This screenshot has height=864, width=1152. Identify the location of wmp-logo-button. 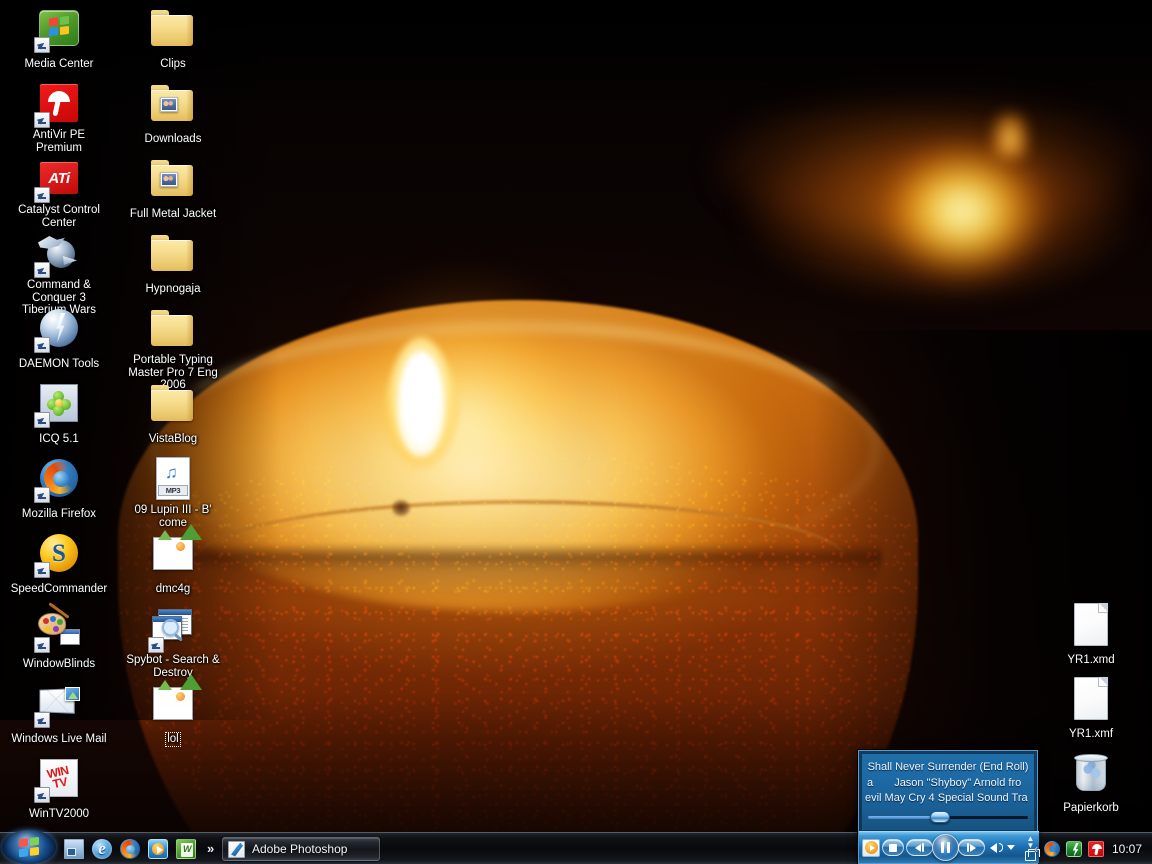
(871, 847).